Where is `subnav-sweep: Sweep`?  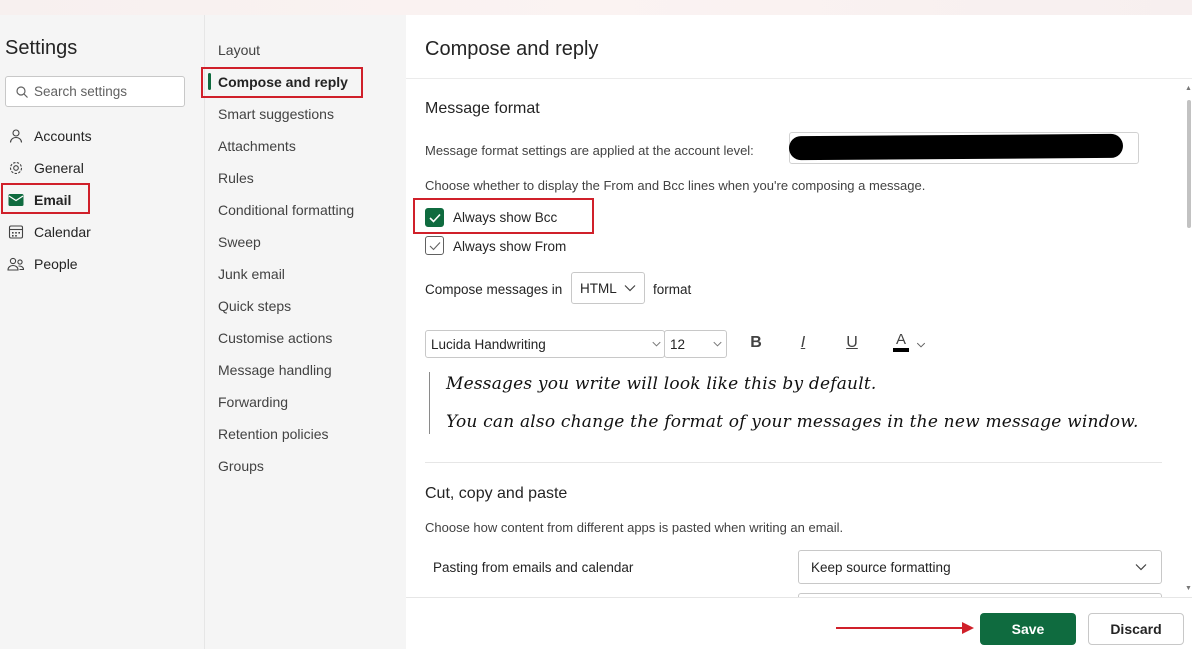
subnav-sweep: Sweep is located at coordinates (239, 242).